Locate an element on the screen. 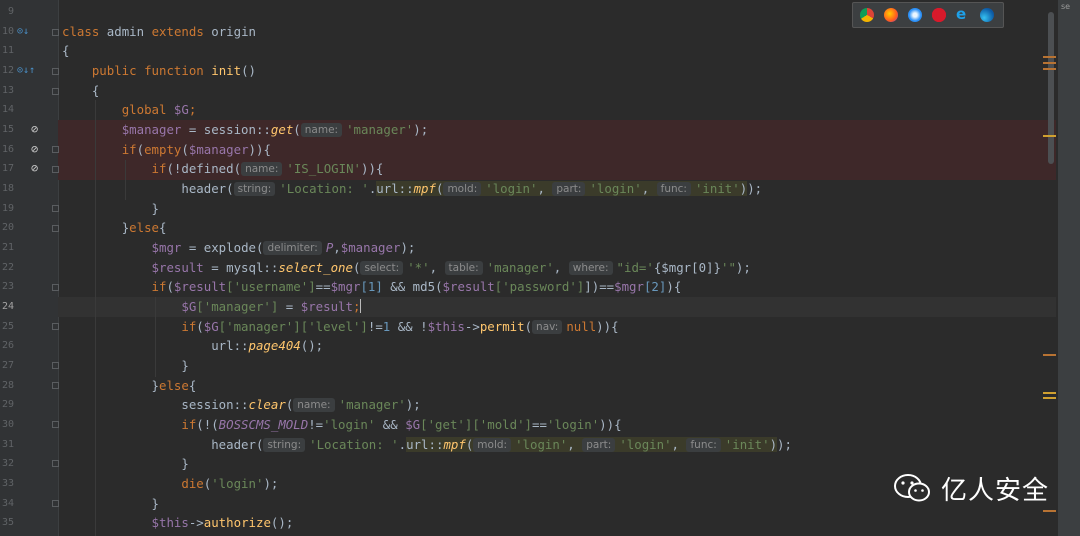 The image size is (1080, 536). line-number: 27 is located at coordinates (7, 365).